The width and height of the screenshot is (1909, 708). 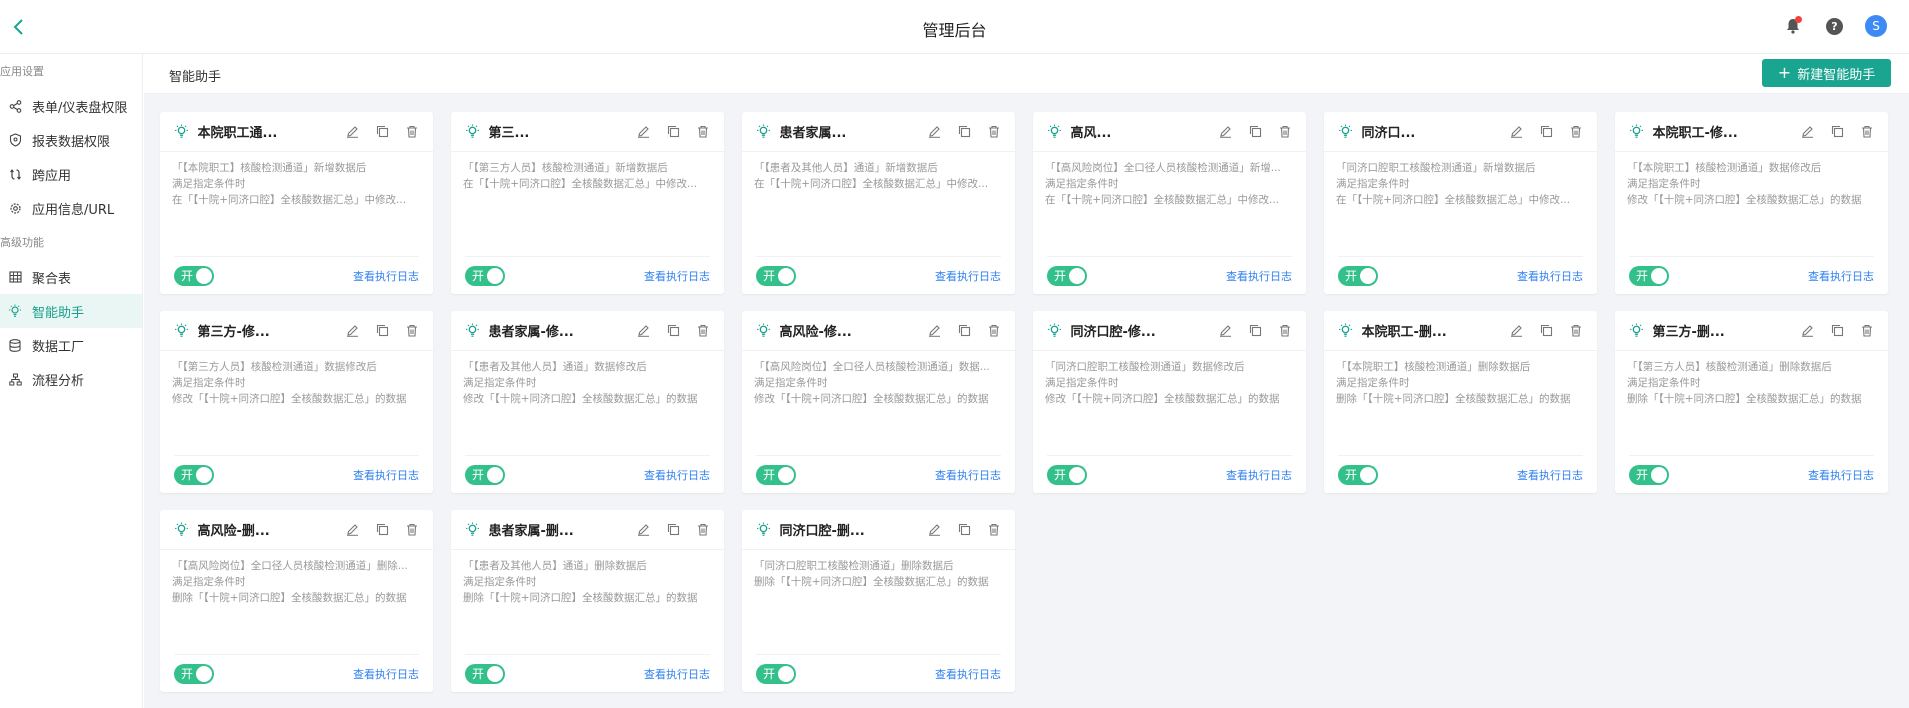 What do you see at coordinates (71, 311) in the screenshot?
I see `sidebar-item-smart-assistant: 智能助手` at bounding box center [71, 311].